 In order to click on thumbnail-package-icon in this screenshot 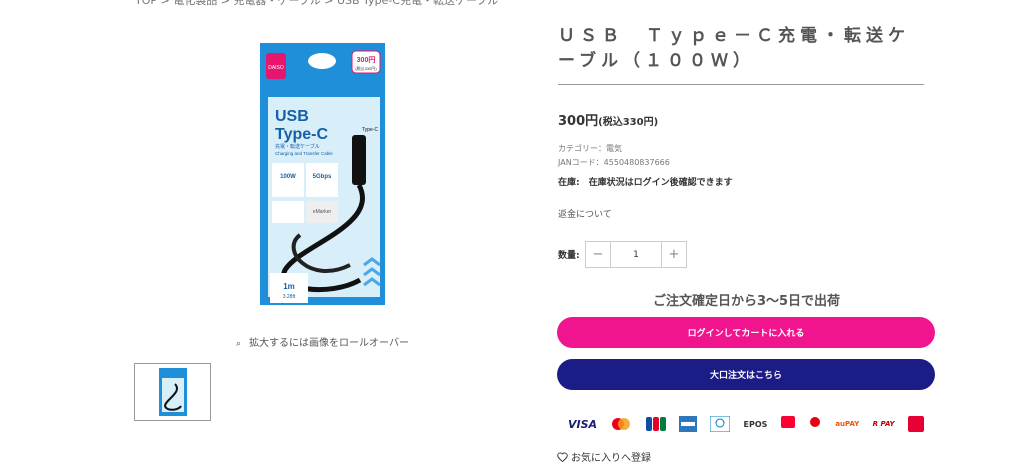, I will do `click(172, 392)`.